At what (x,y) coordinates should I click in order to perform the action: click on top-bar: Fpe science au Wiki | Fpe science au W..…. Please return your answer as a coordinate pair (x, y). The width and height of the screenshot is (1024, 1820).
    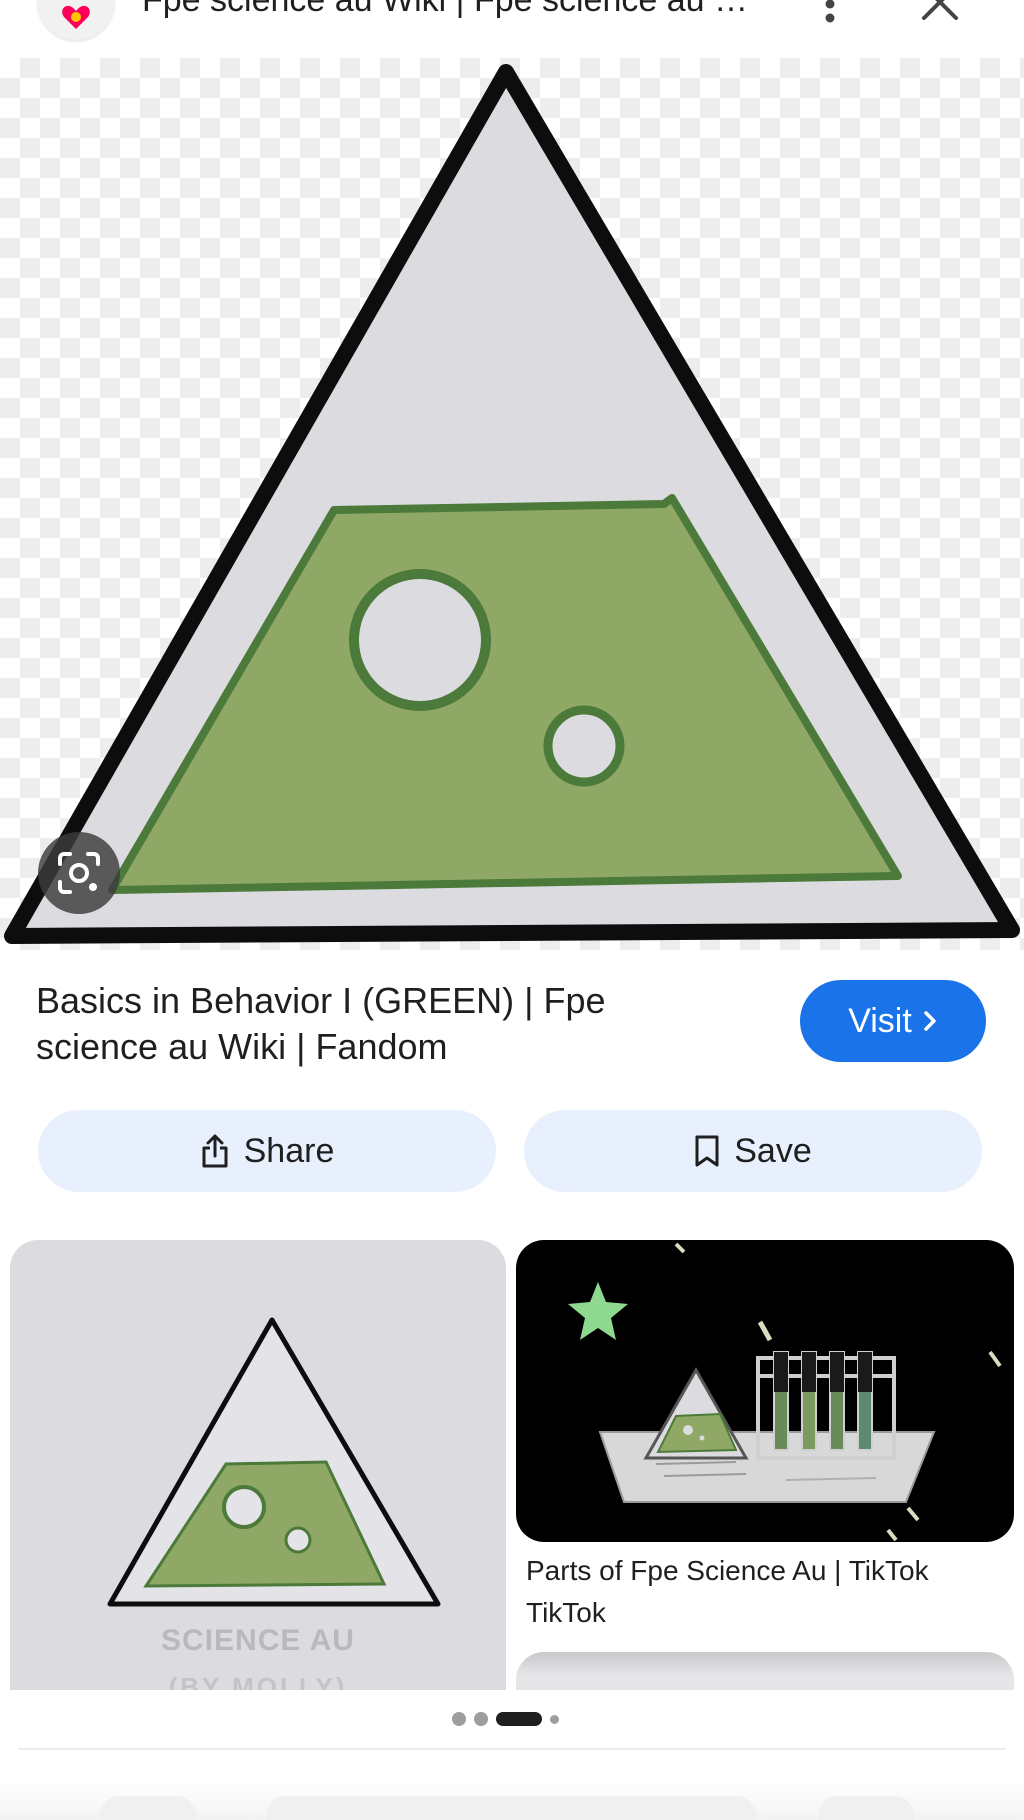
    Looking at the image, I should click on (512, 28).